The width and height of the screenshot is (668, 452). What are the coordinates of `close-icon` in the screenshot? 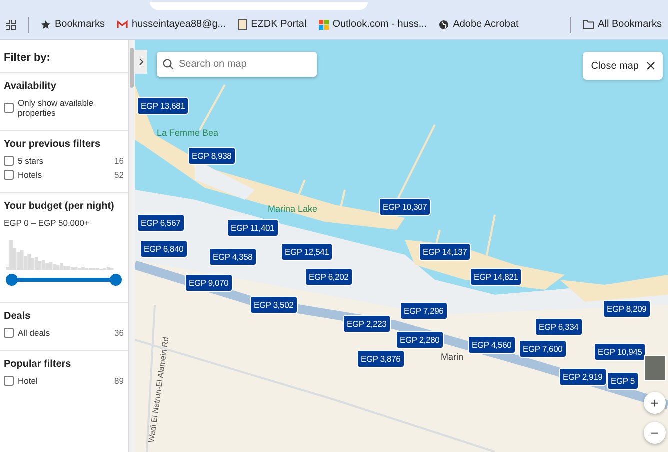 It's located at (651, 66).